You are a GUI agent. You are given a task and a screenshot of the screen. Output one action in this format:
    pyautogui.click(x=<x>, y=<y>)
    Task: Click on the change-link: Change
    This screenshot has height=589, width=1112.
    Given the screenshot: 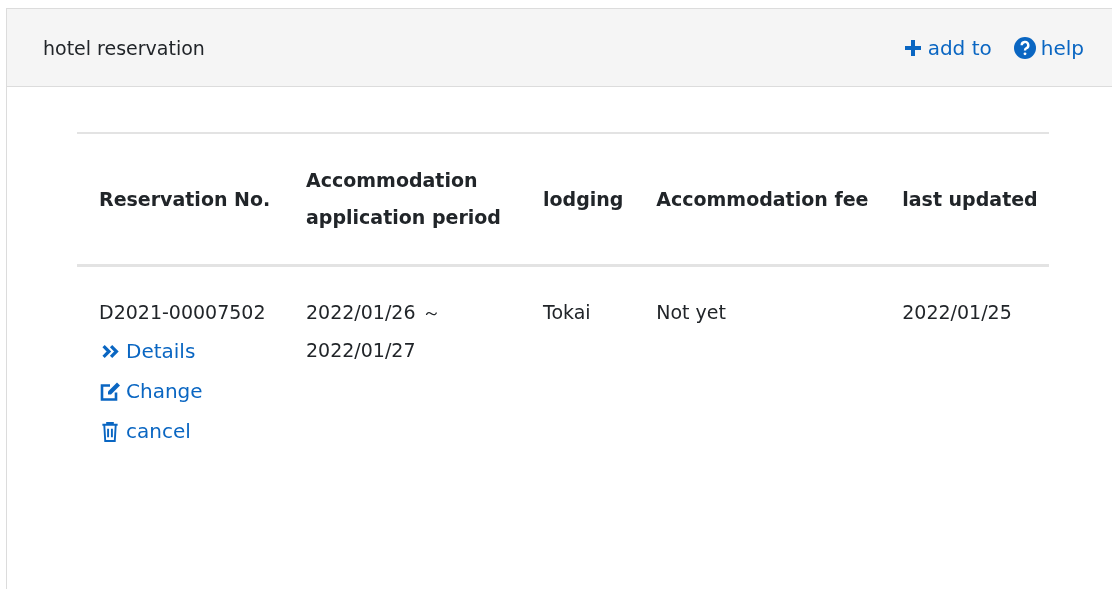 What is the action you would take?
    pyautogui.click(x=151, y=391)
    